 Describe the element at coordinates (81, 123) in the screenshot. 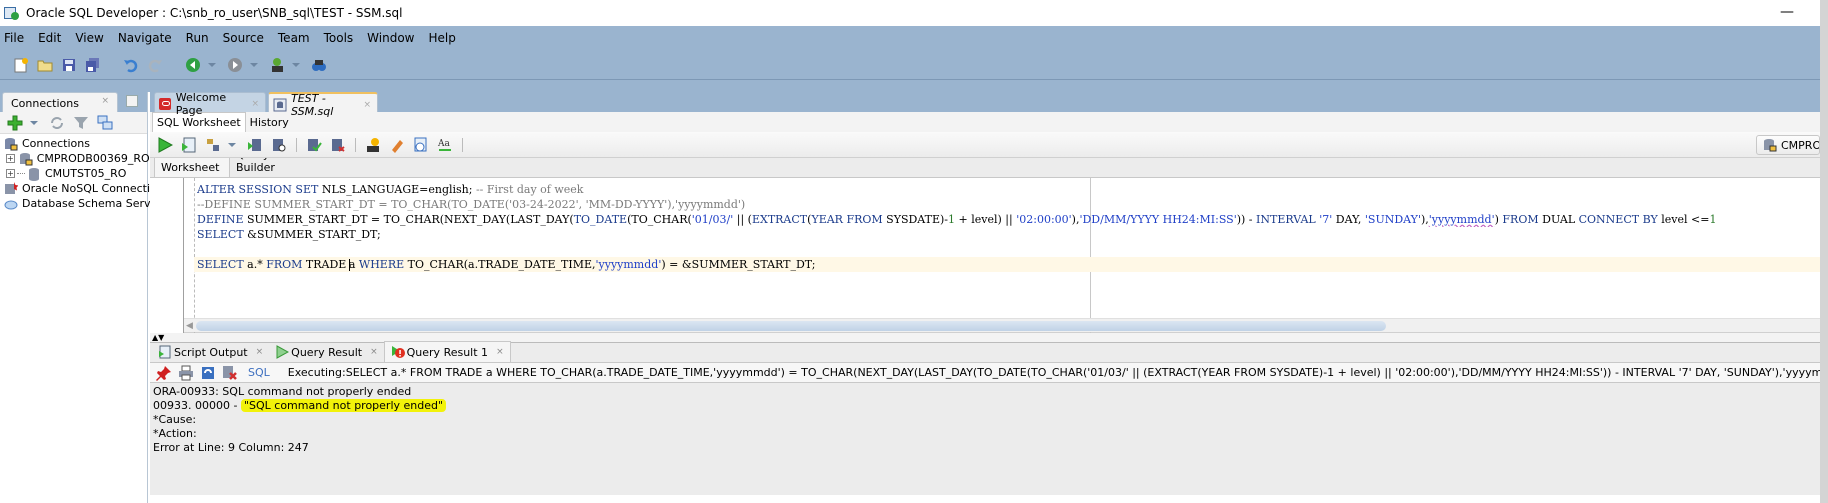

I see `filter-icon` at that location.